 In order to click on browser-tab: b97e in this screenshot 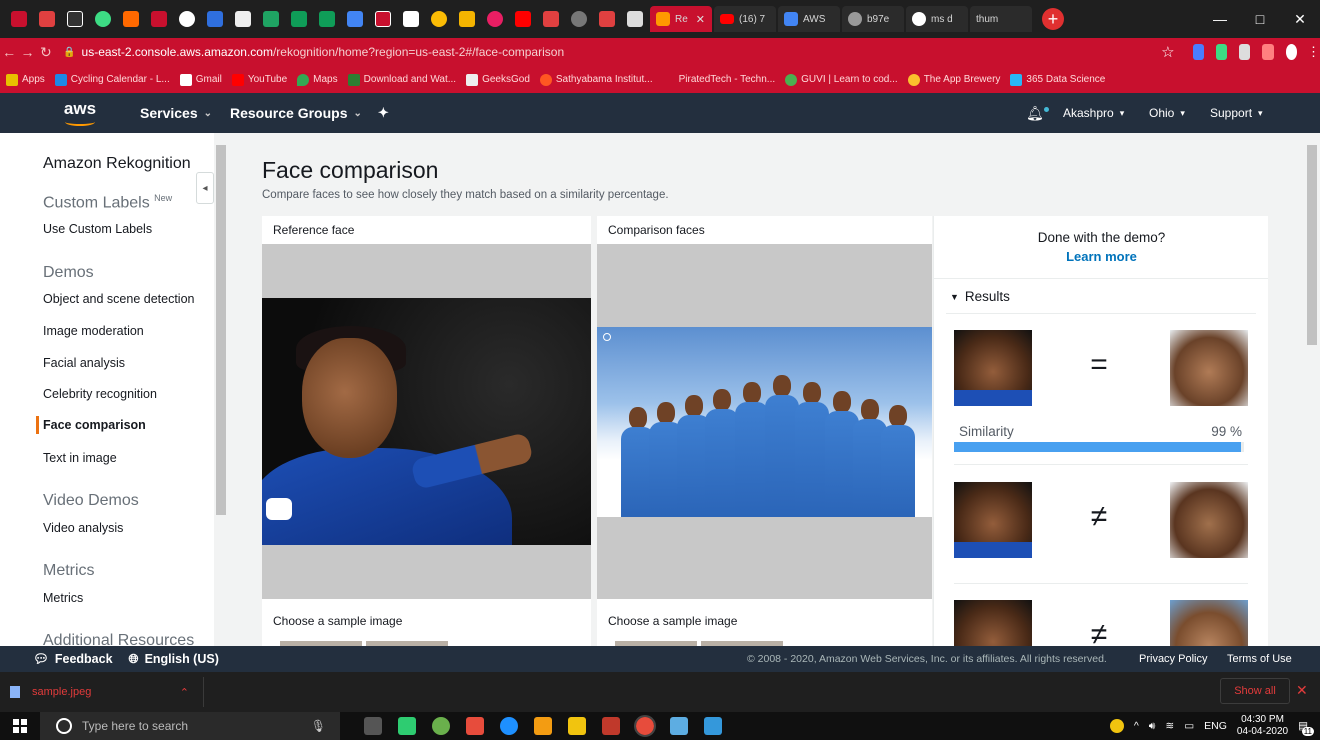, I will do `click(873, 19)`.